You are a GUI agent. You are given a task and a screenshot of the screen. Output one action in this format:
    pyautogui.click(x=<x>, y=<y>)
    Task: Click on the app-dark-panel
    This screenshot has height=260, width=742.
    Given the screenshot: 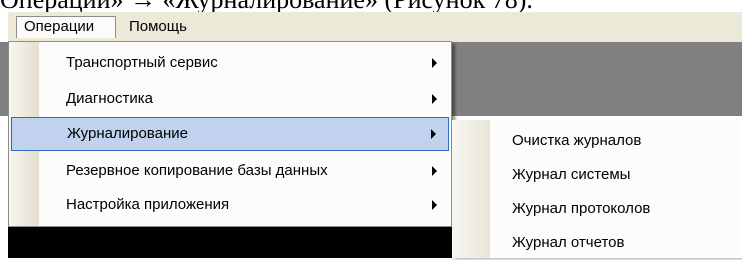 What is the action you would take?
    pyautogui.click(x=243, y=242)
    